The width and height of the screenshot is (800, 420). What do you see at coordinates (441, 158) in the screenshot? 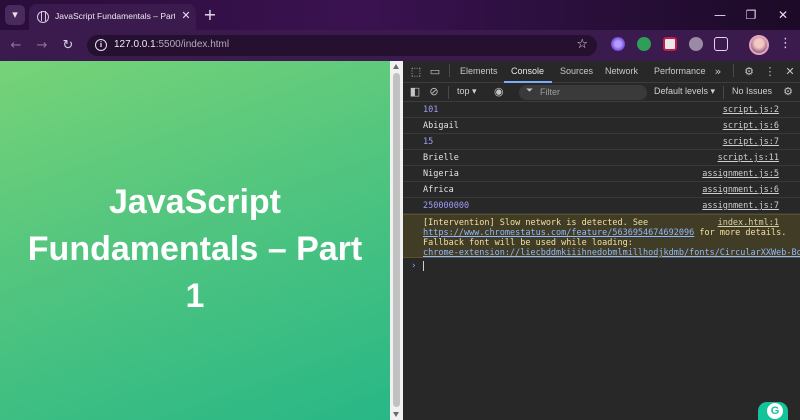
I see `log-message: Brielle` at bounding box center [441, 158].